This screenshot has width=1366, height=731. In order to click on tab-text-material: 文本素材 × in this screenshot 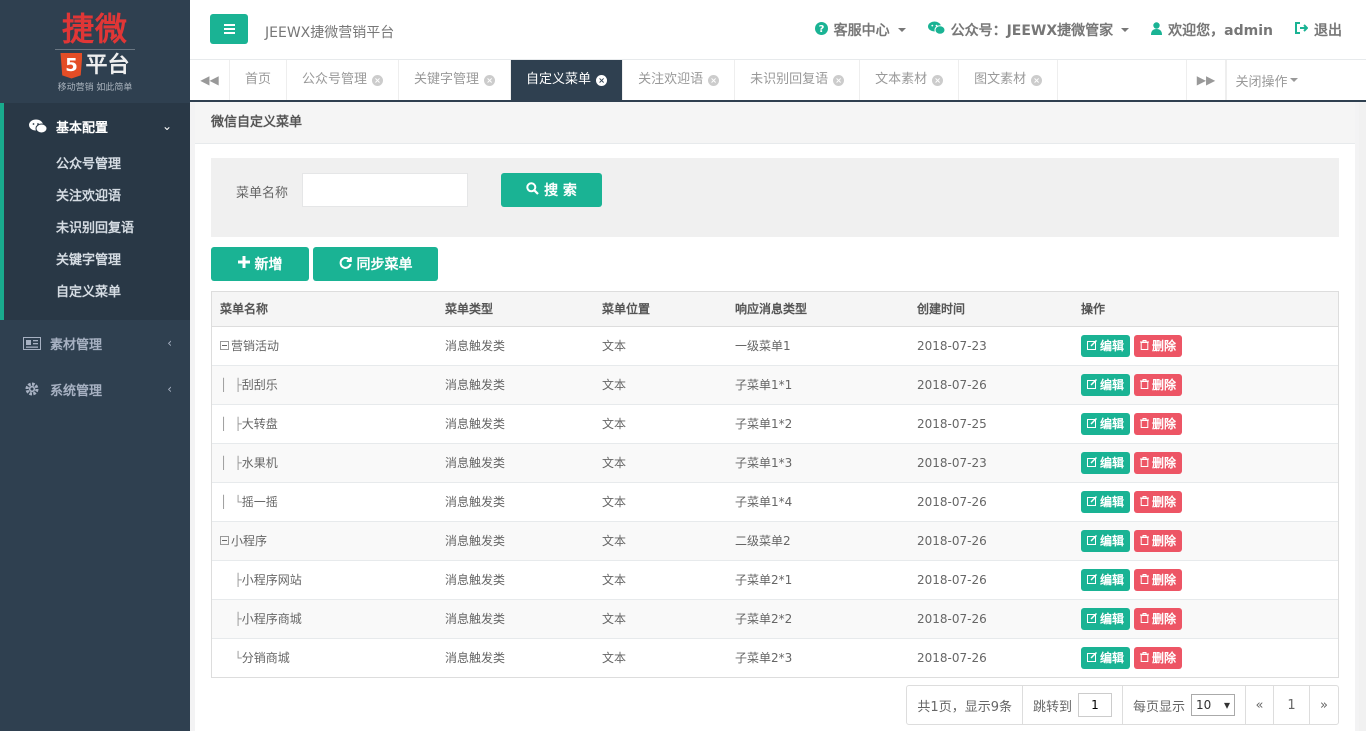, I will do `click(910, 80)`.